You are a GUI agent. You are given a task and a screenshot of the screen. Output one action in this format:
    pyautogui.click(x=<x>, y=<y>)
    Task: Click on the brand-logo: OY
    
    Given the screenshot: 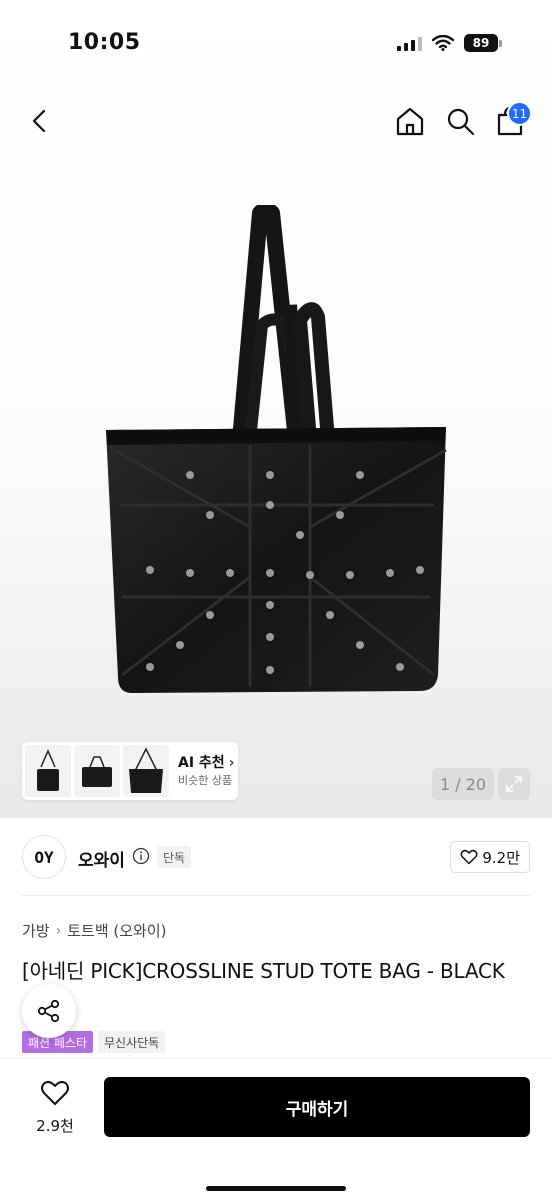 What is the action you would take?
    pyautogui.click(x=44, y=857)
    